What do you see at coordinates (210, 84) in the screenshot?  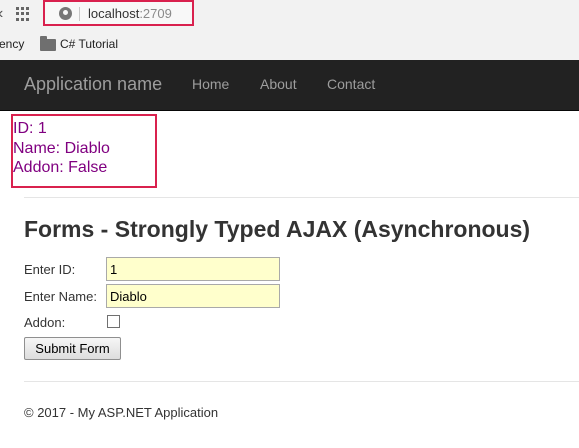 I see `nav-link-home: Home` at bounding box center [210, 84].